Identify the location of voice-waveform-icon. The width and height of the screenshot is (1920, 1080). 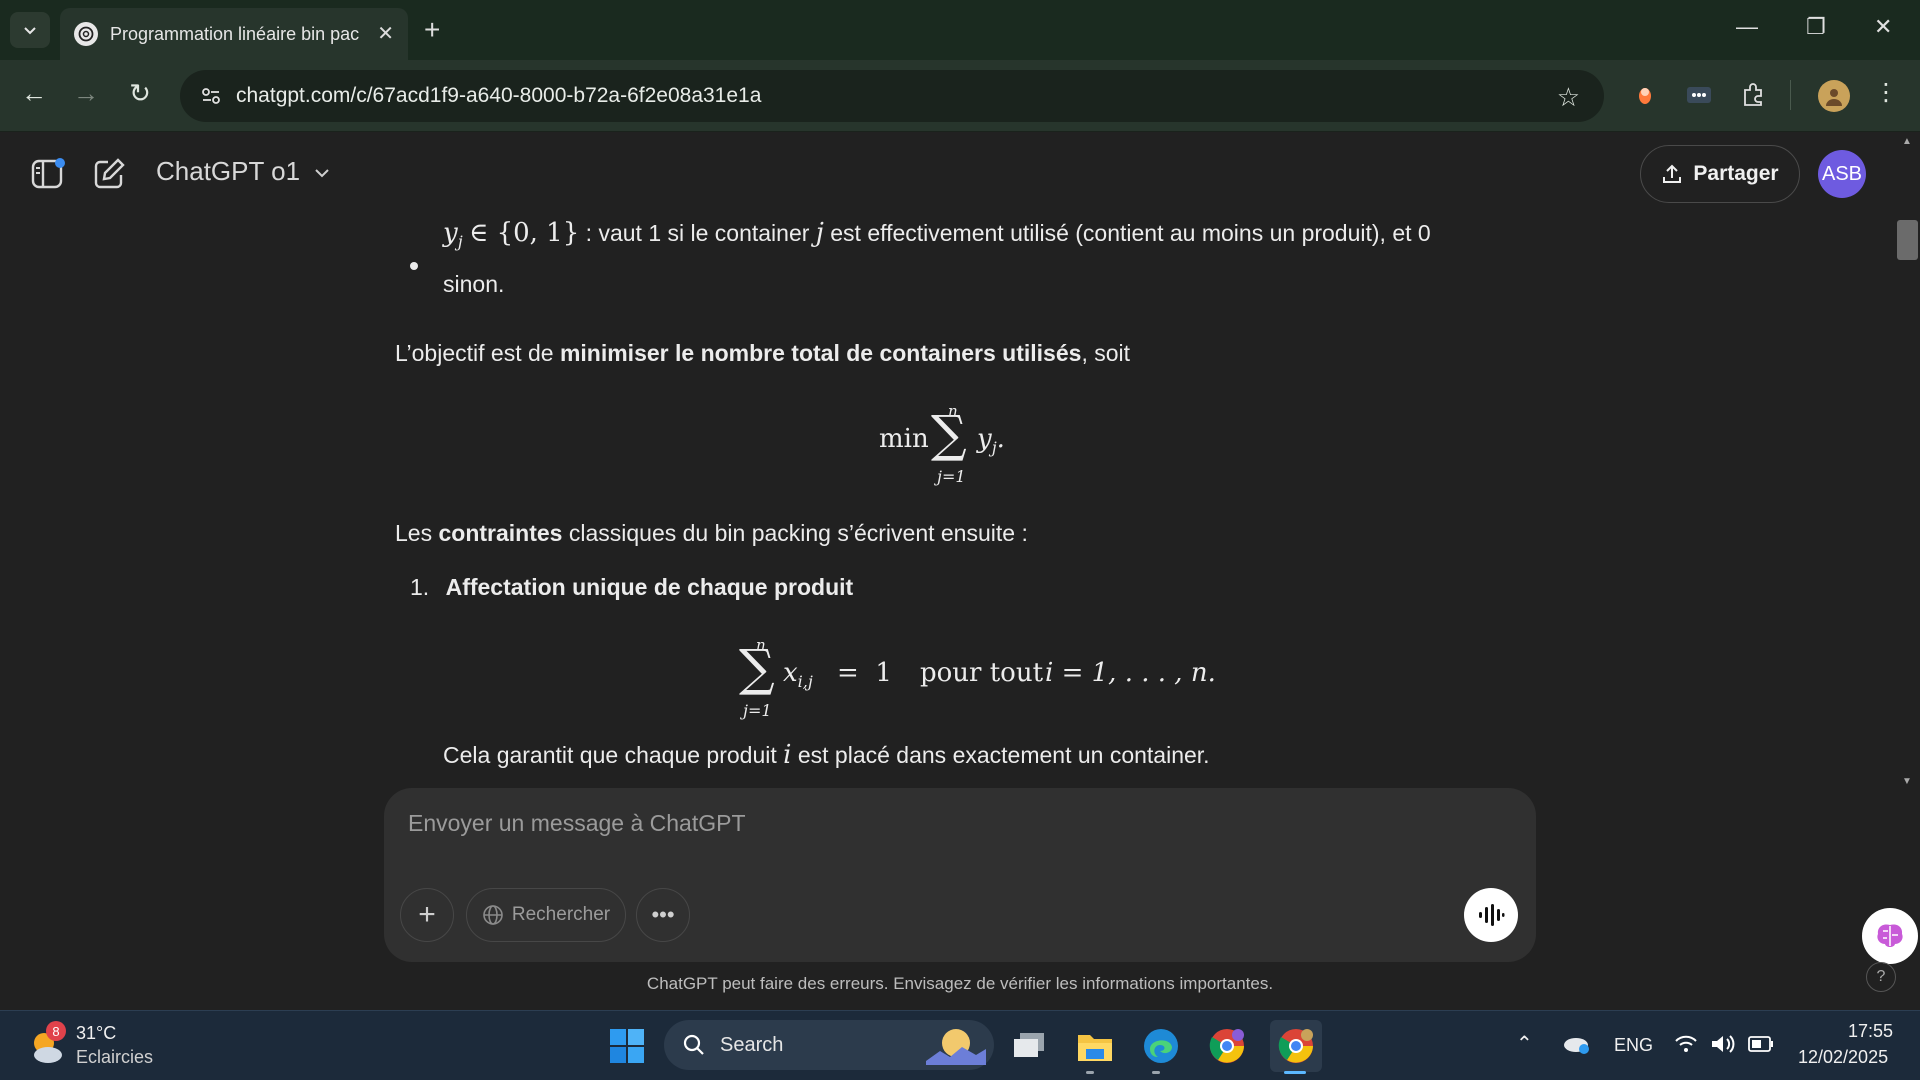
(1492, 915).